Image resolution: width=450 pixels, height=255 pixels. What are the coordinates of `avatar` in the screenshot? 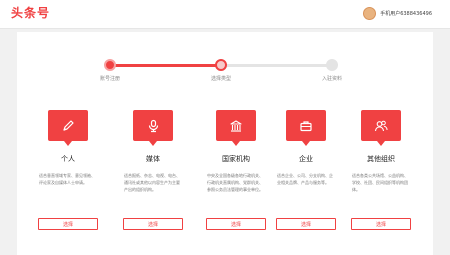 It's located at (370, 13).